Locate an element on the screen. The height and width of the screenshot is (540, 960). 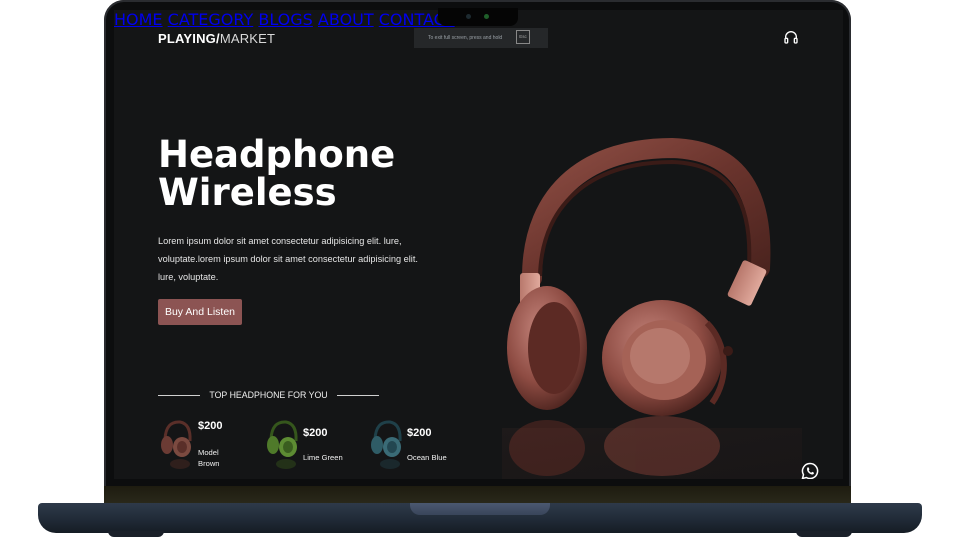
section-heading-text: TOP HEADPHONE FOR YOU is located at coordinates (268, 395).